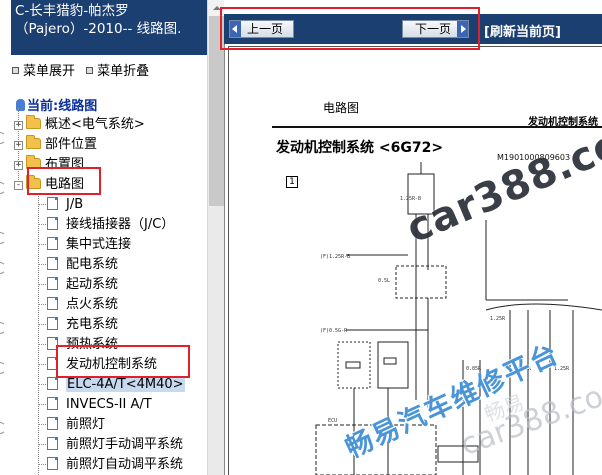  What do you see at coordinates (75, 204) in the screenshot?
I see `tree-item-label: J/B` at bounding box center [75, 204].